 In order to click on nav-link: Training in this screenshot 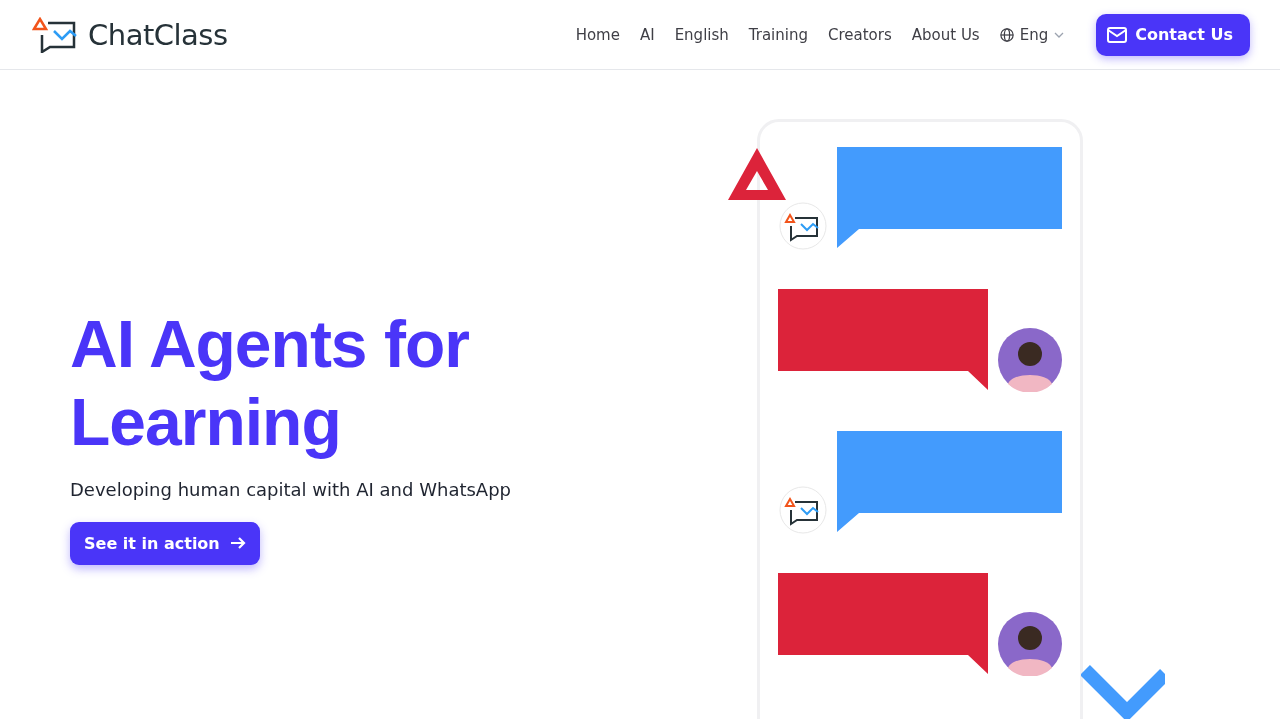, I will do `click(778, 34)`.